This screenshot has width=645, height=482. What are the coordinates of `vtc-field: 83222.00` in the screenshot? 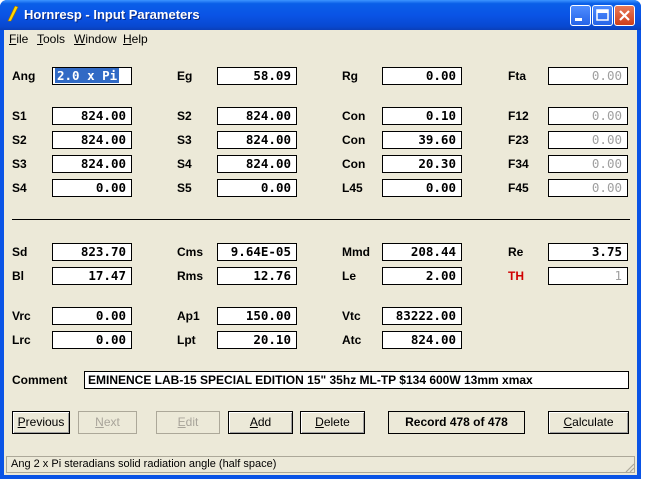 It's located at (422, 316).